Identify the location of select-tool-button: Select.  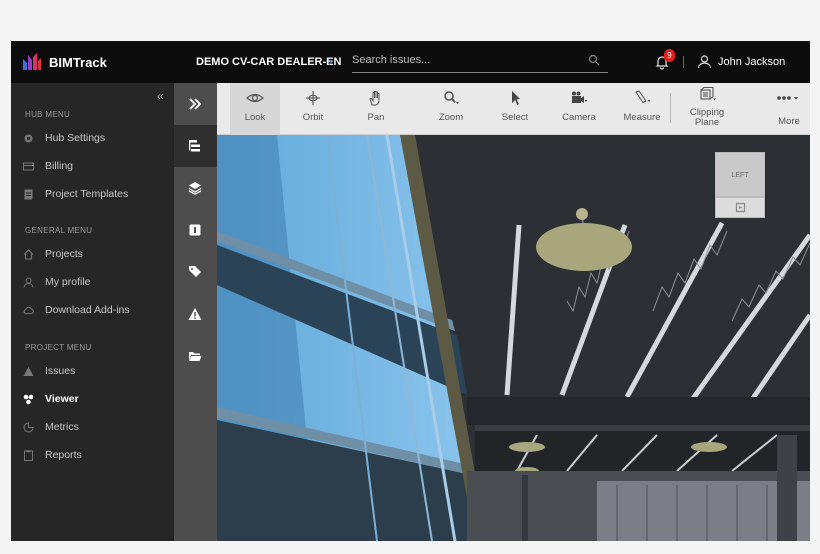
(515, 109).